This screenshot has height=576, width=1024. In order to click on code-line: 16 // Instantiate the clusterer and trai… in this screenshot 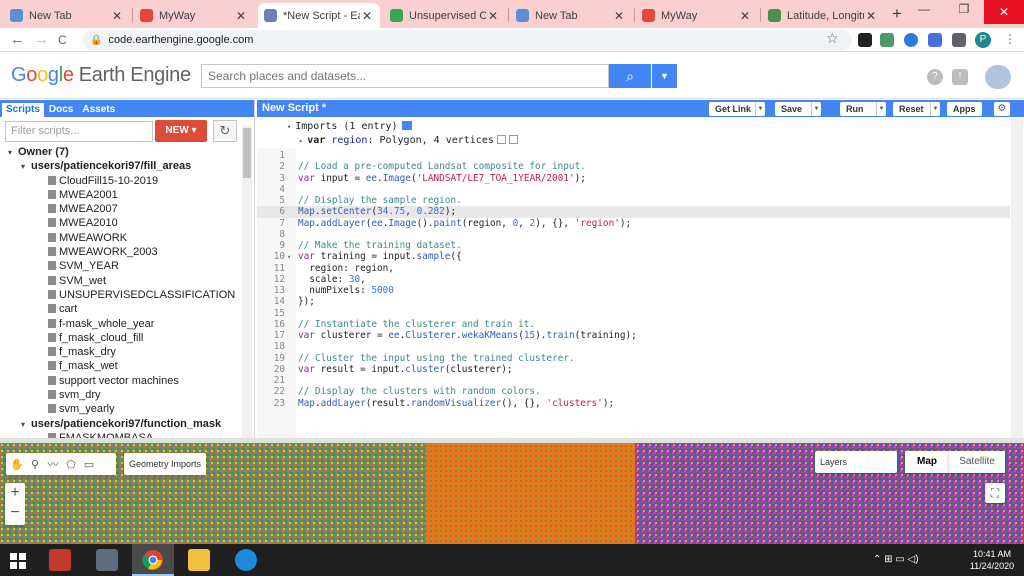, I will do `click(633, 324)`.